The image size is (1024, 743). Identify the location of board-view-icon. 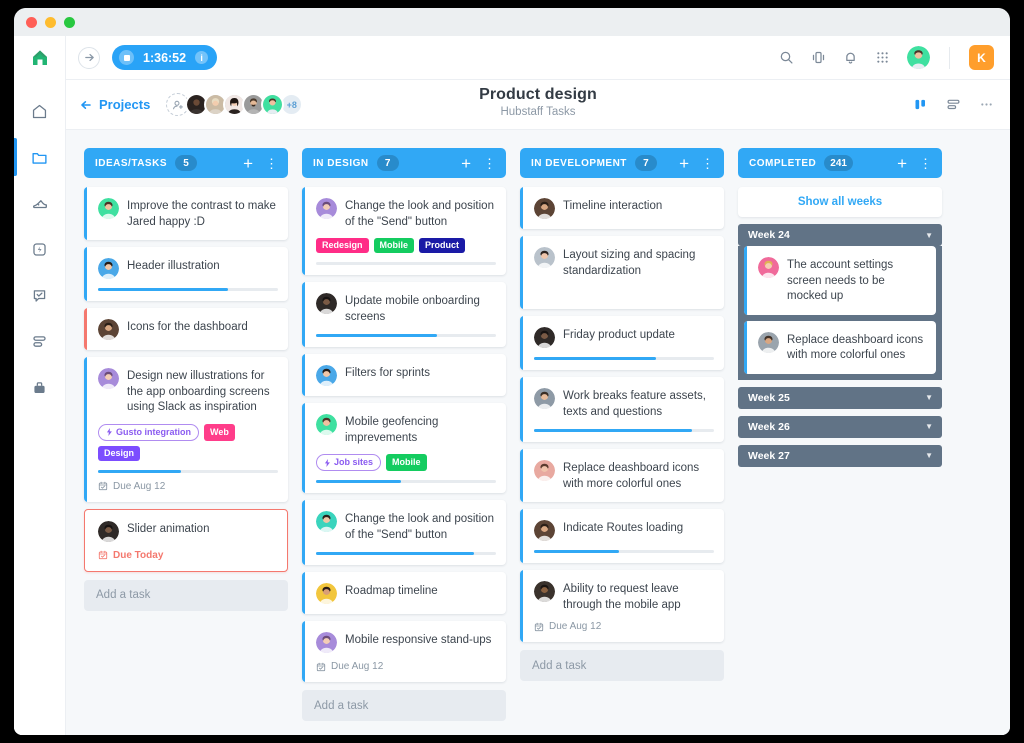
(920, 104).